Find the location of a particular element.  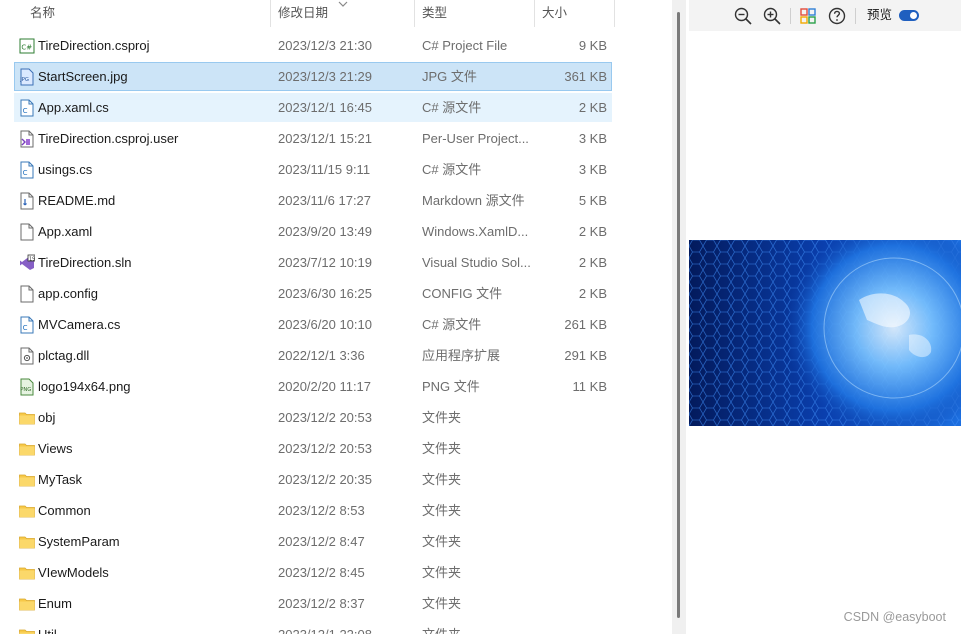

file-type: PNG 文件 is located at coordinates (451, 386).